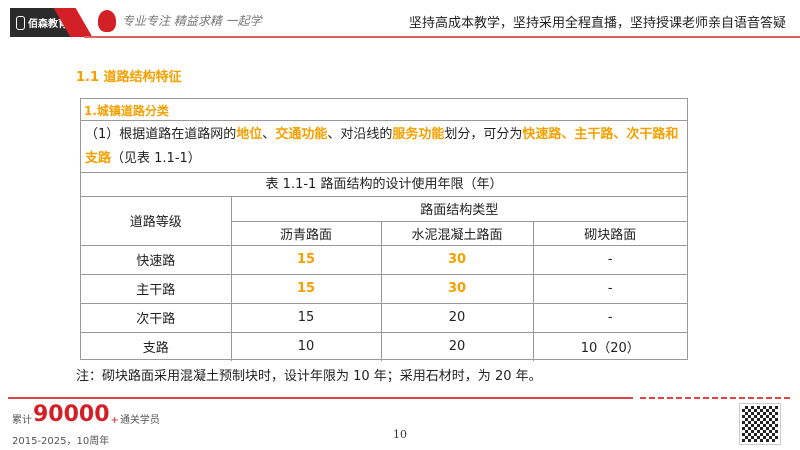 The width and height of the screenshot is (800, 450). Describe the element at coordinates (71, 414) in the screenshot. I see `count-number: 90000` at that location.